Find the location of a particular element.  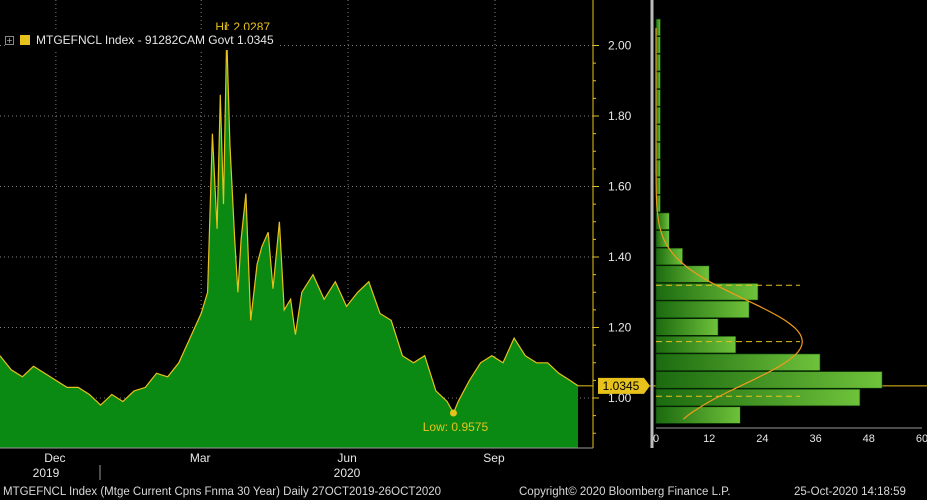

histogram-tick-label: 36 is located at coordinates (815, 439).